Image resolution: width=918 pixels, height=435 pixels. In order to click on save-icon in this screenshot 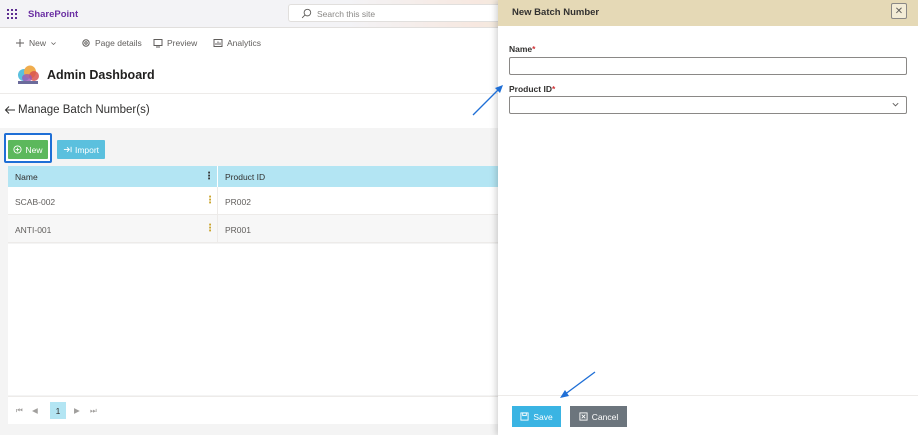, I will do `click(524, 416)`.